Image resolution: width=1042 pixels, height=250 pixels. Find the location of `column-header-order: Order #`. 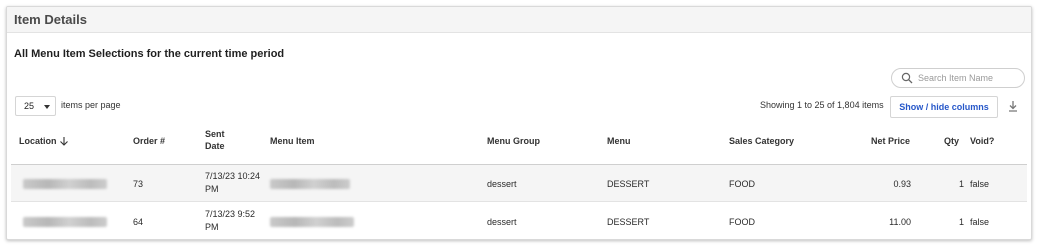

column-header-order: Order # is located at coordinates (149, 141).